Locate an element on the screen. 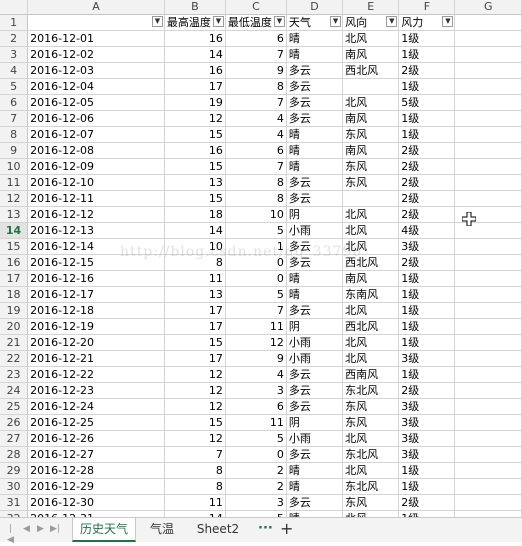 The width and height of the screenshot is (522, 546). min-temp-cell: 7 is located at coordinates (256, 166).